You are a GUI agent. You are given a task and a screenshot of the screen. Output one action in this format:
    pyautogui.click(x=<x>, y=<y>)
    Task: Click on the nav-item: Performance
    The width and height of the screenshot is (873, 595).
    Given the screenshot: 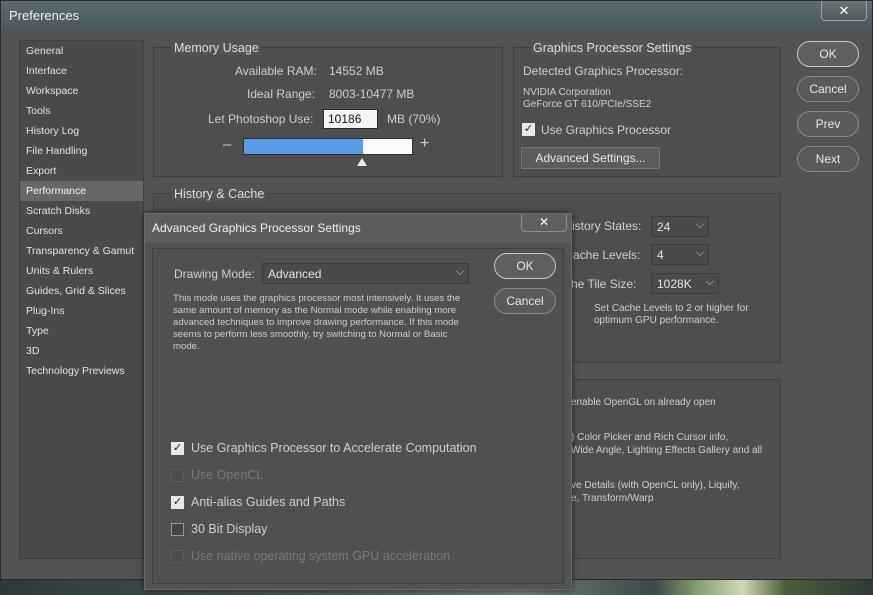 What is the action you would take?
    pyautogui.click(x=81, y=191)
    